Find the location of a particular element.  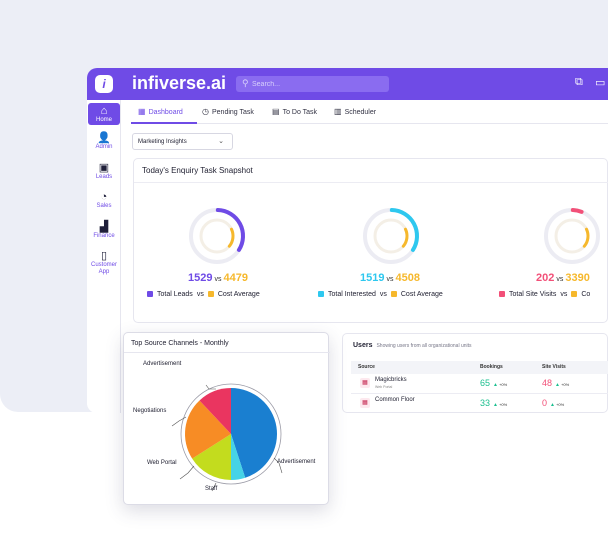

gauge-interested-legend: Total Interested vs Cost Average is located at coordinates (380, 294).